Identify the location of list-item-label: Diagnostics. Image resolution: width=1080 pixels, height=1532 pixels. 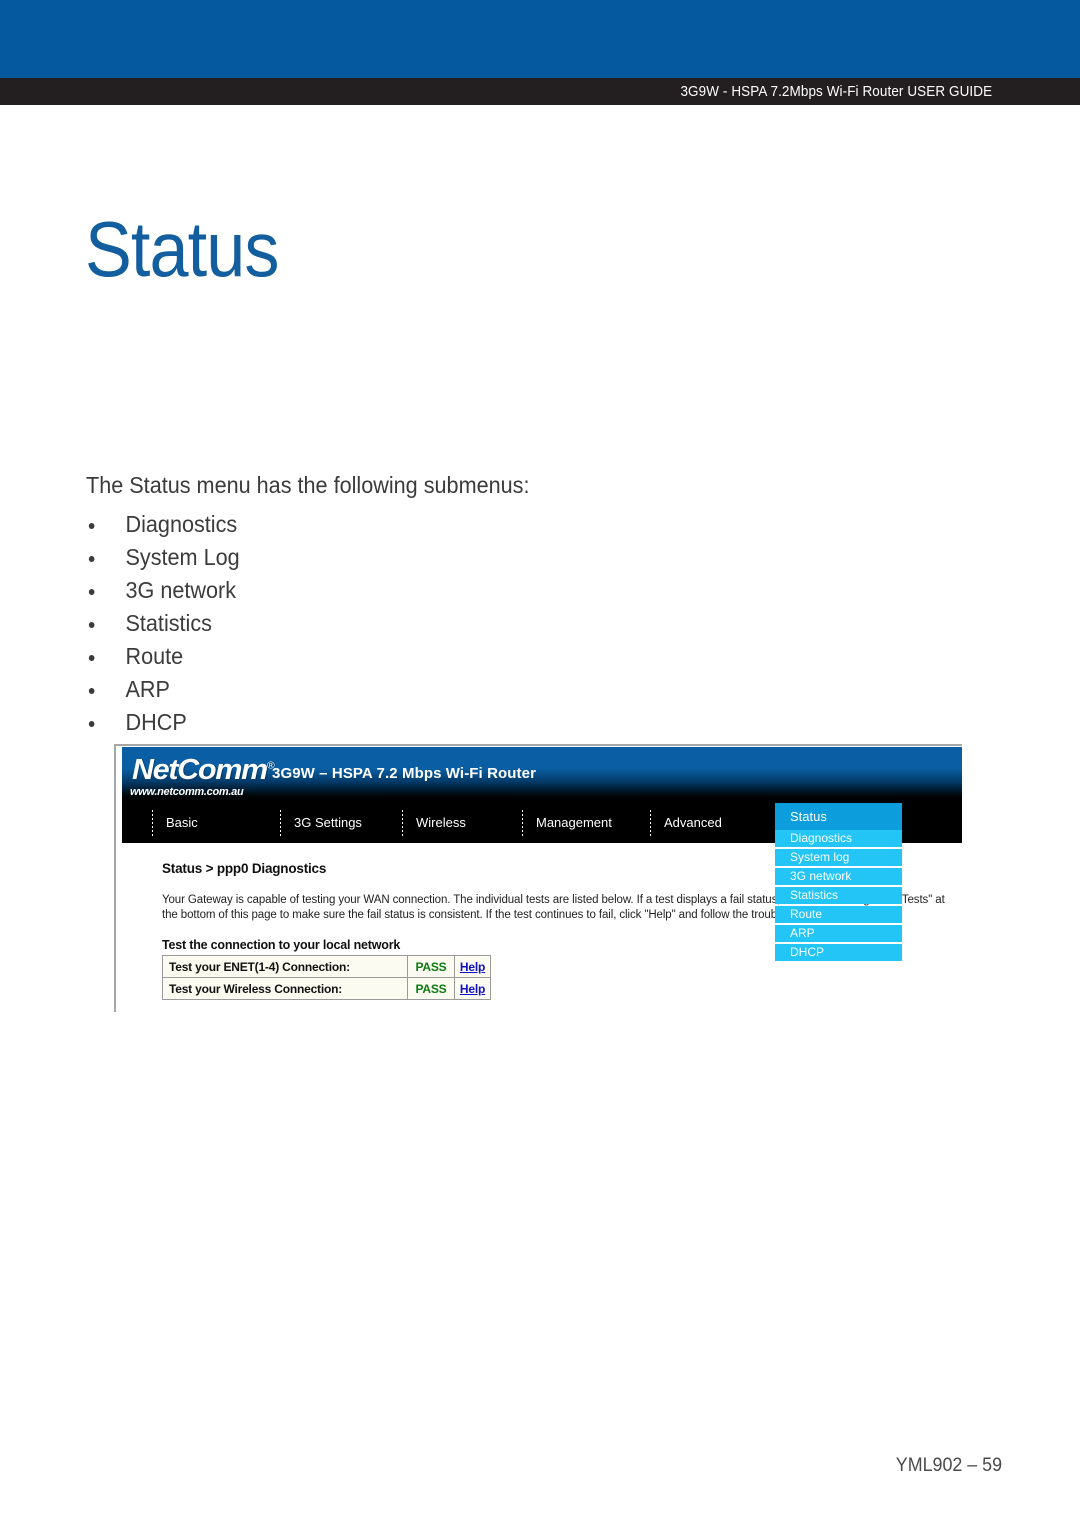
(181, 524).